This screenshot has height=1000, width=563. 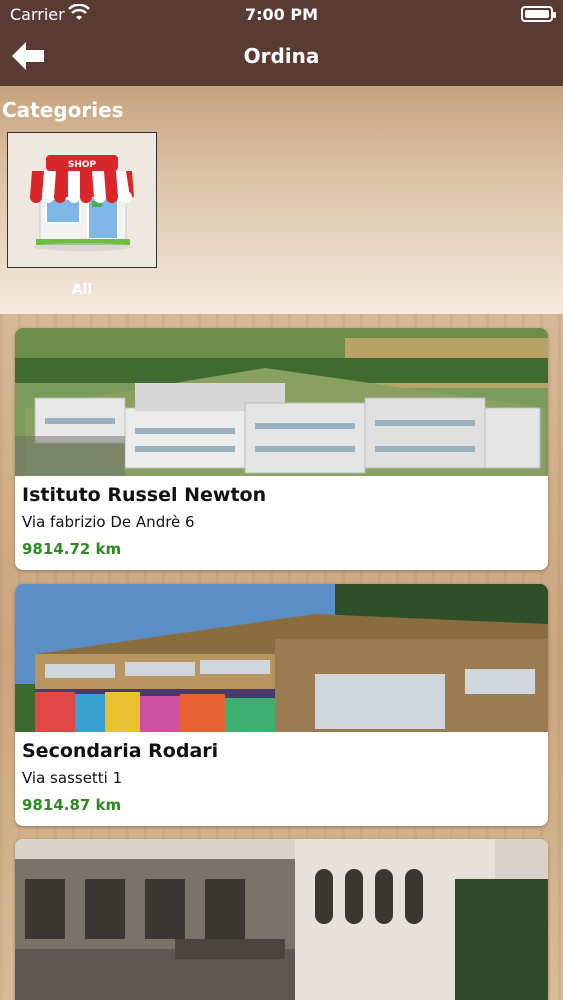 What do you see at coordinates (82, 290) in the screenshot?
I see `category-label-all: All` at bounding box center [82, 290].